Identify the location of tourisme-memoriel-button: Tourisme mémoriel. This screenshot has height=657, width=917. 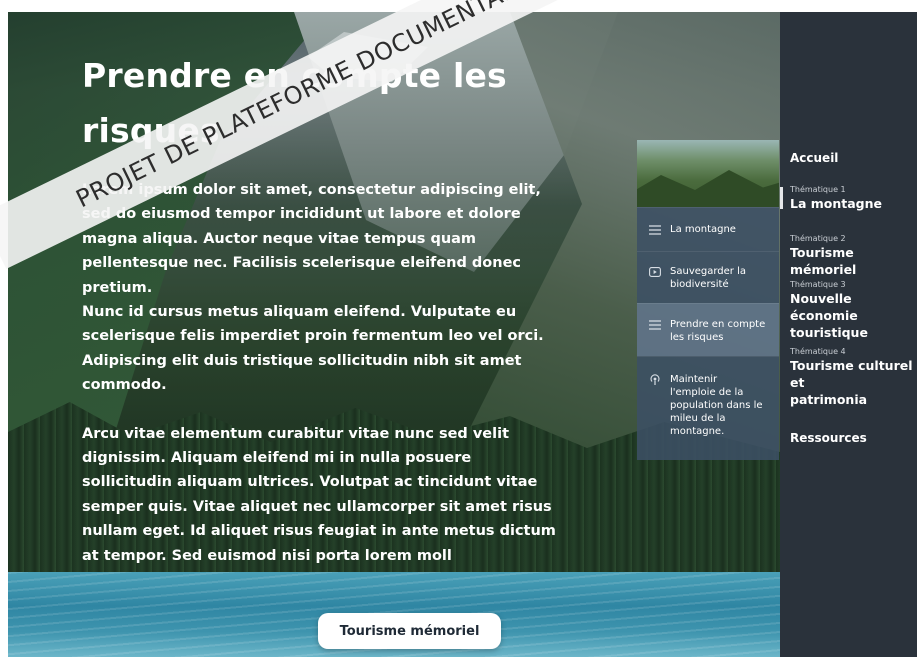
(409, 631).